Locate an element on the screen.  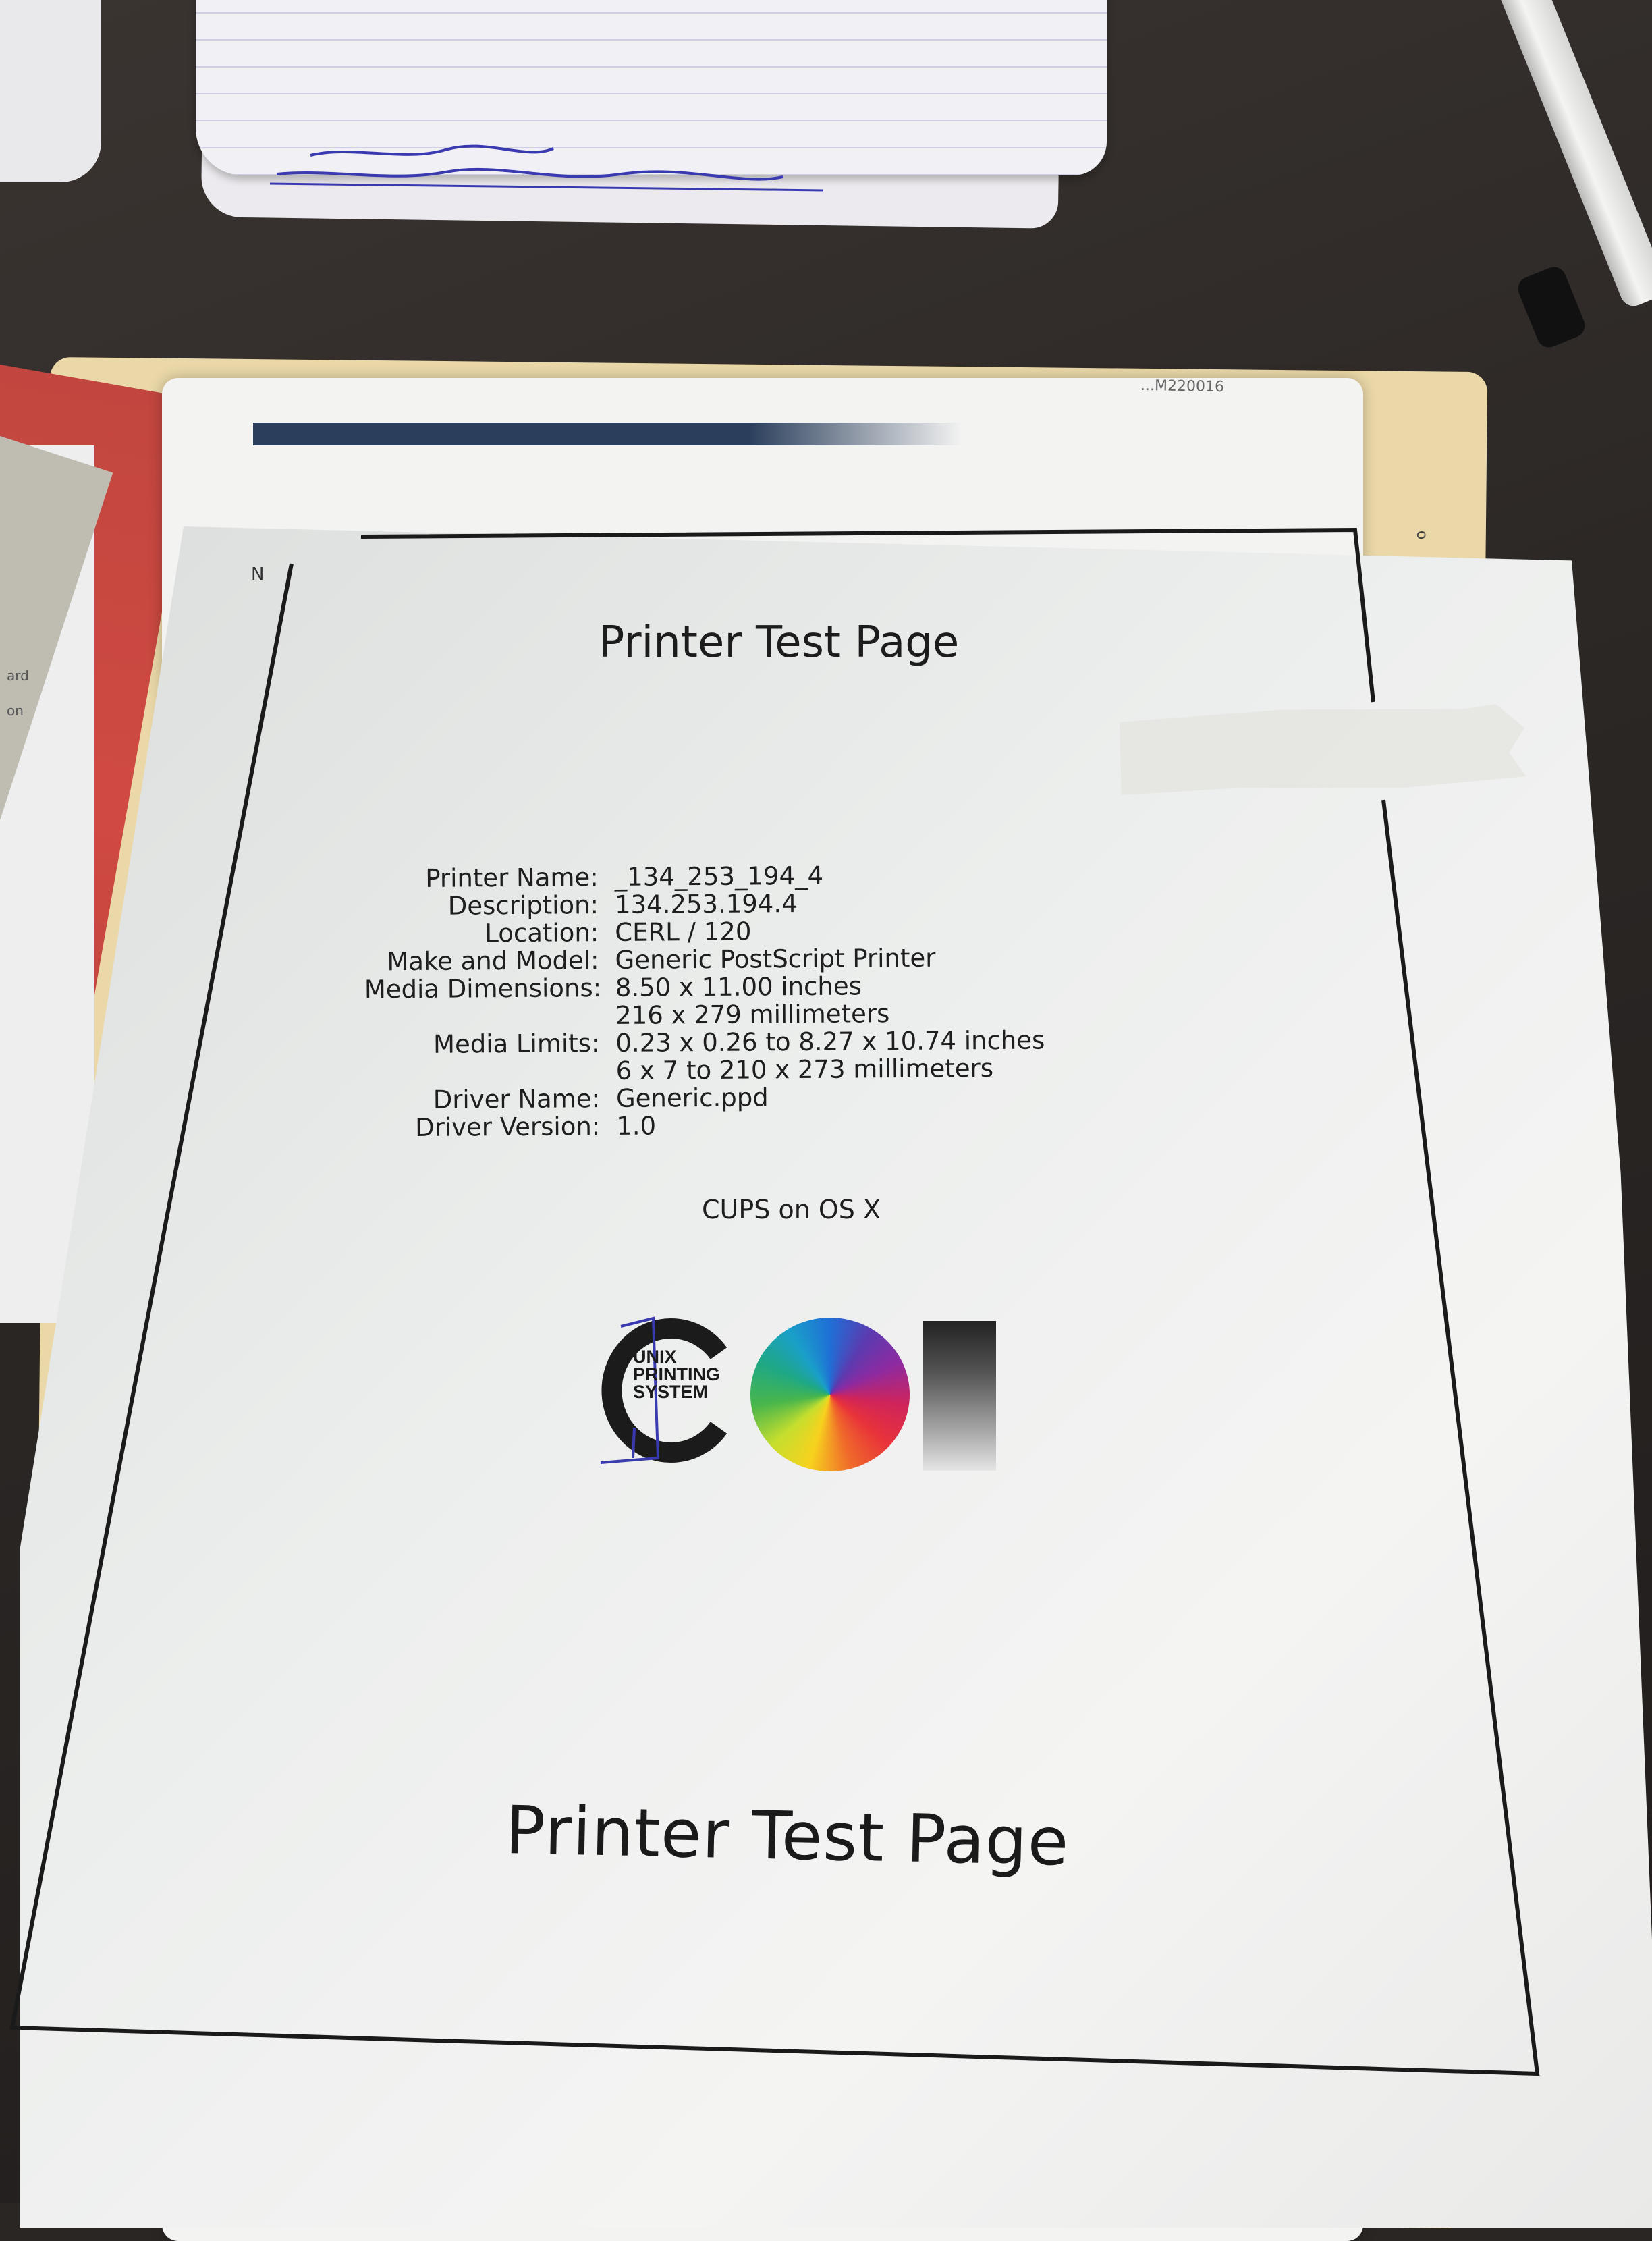
info-row-media-limits-mm: 6 x 7 to 210 x 273 millimeters is located at coordinates (705, 1070).